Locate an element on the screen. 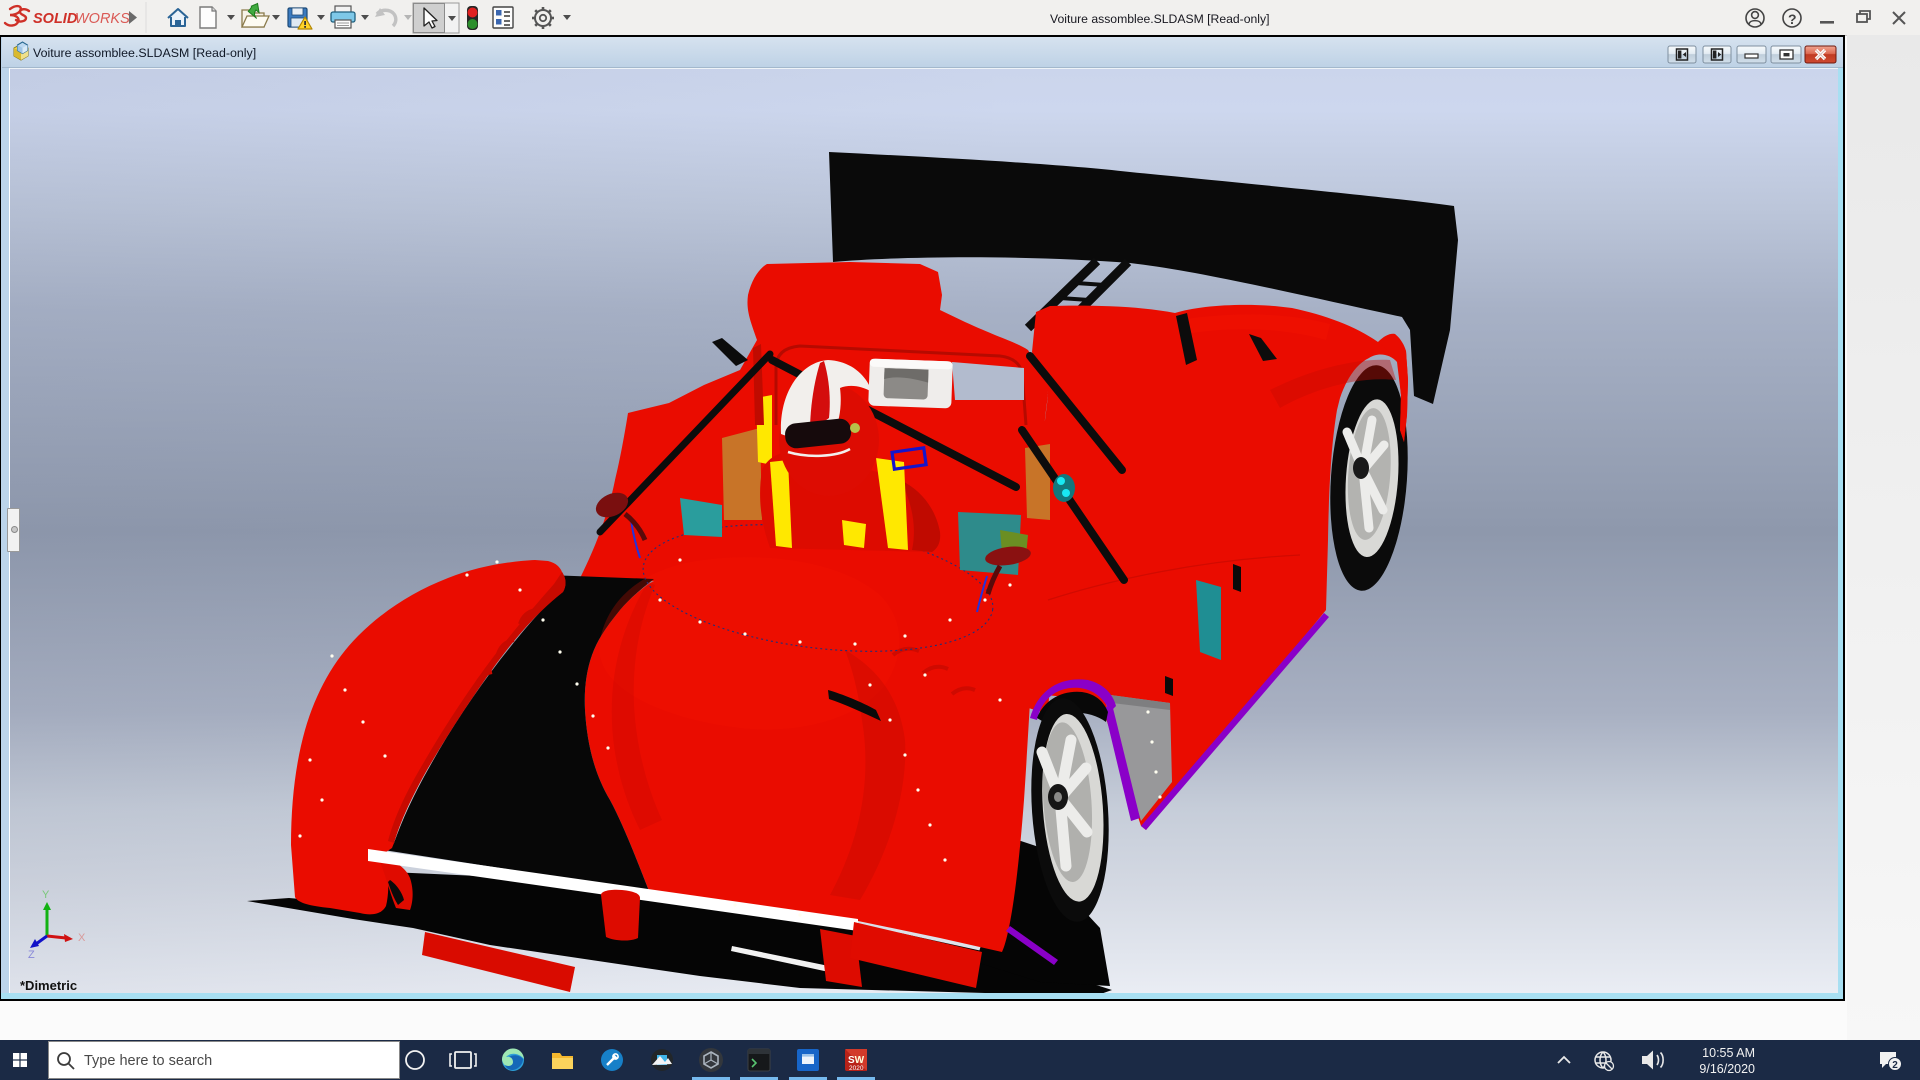  svg-text: 2 is located at coordinates (1895, 1065).